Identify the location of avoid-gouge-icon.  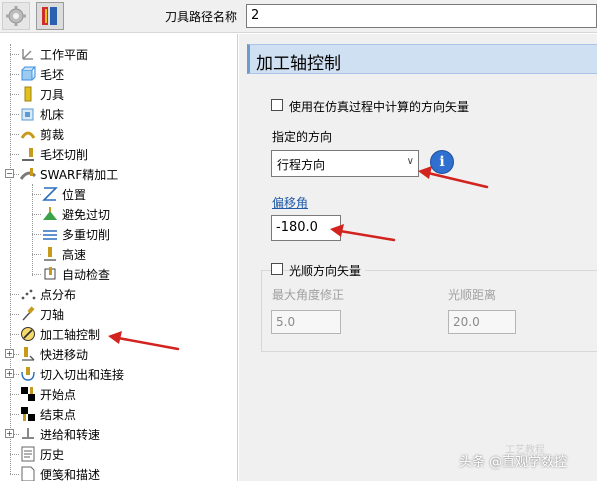
(50, 214).